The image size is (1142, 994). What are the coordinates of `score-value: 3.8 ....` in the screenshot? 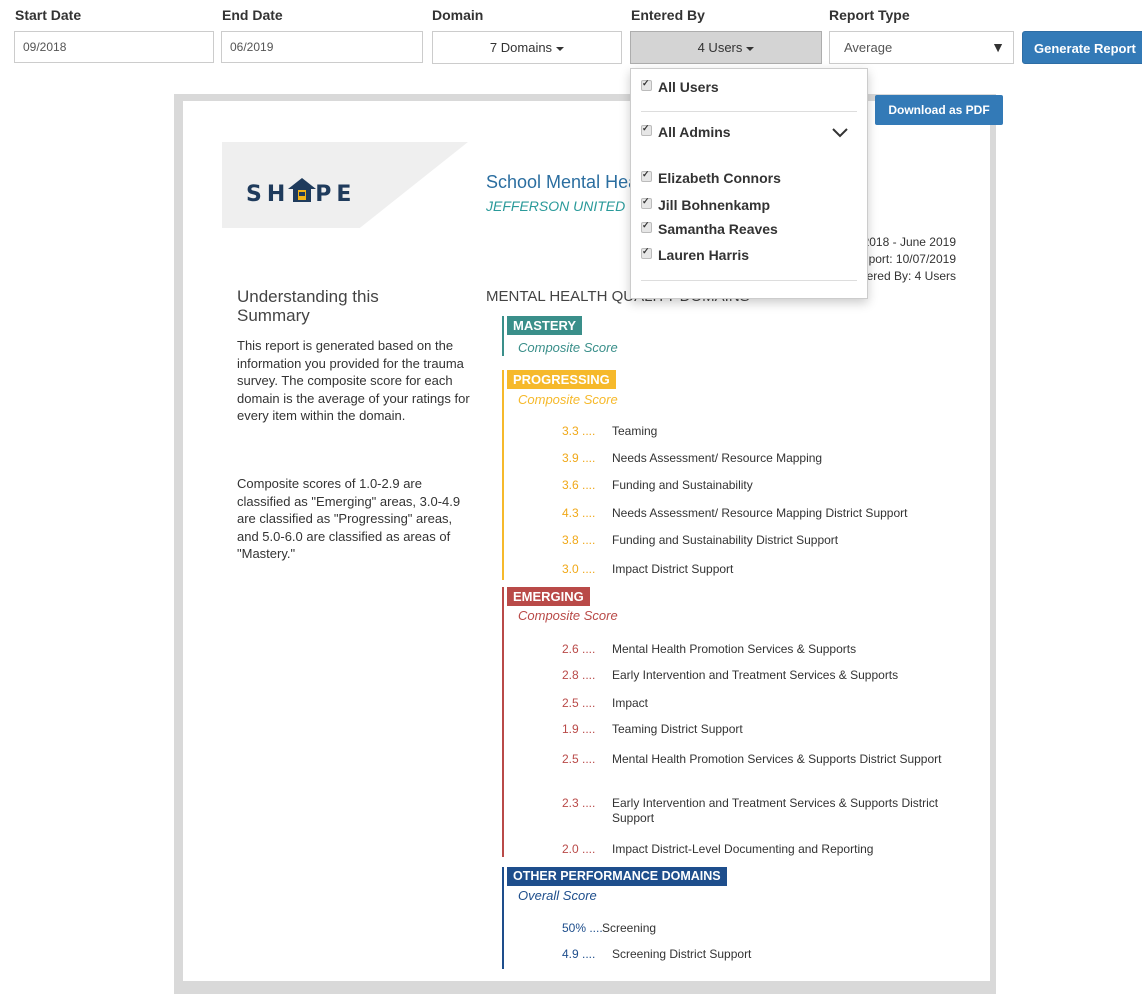 It's located at (579, 540).